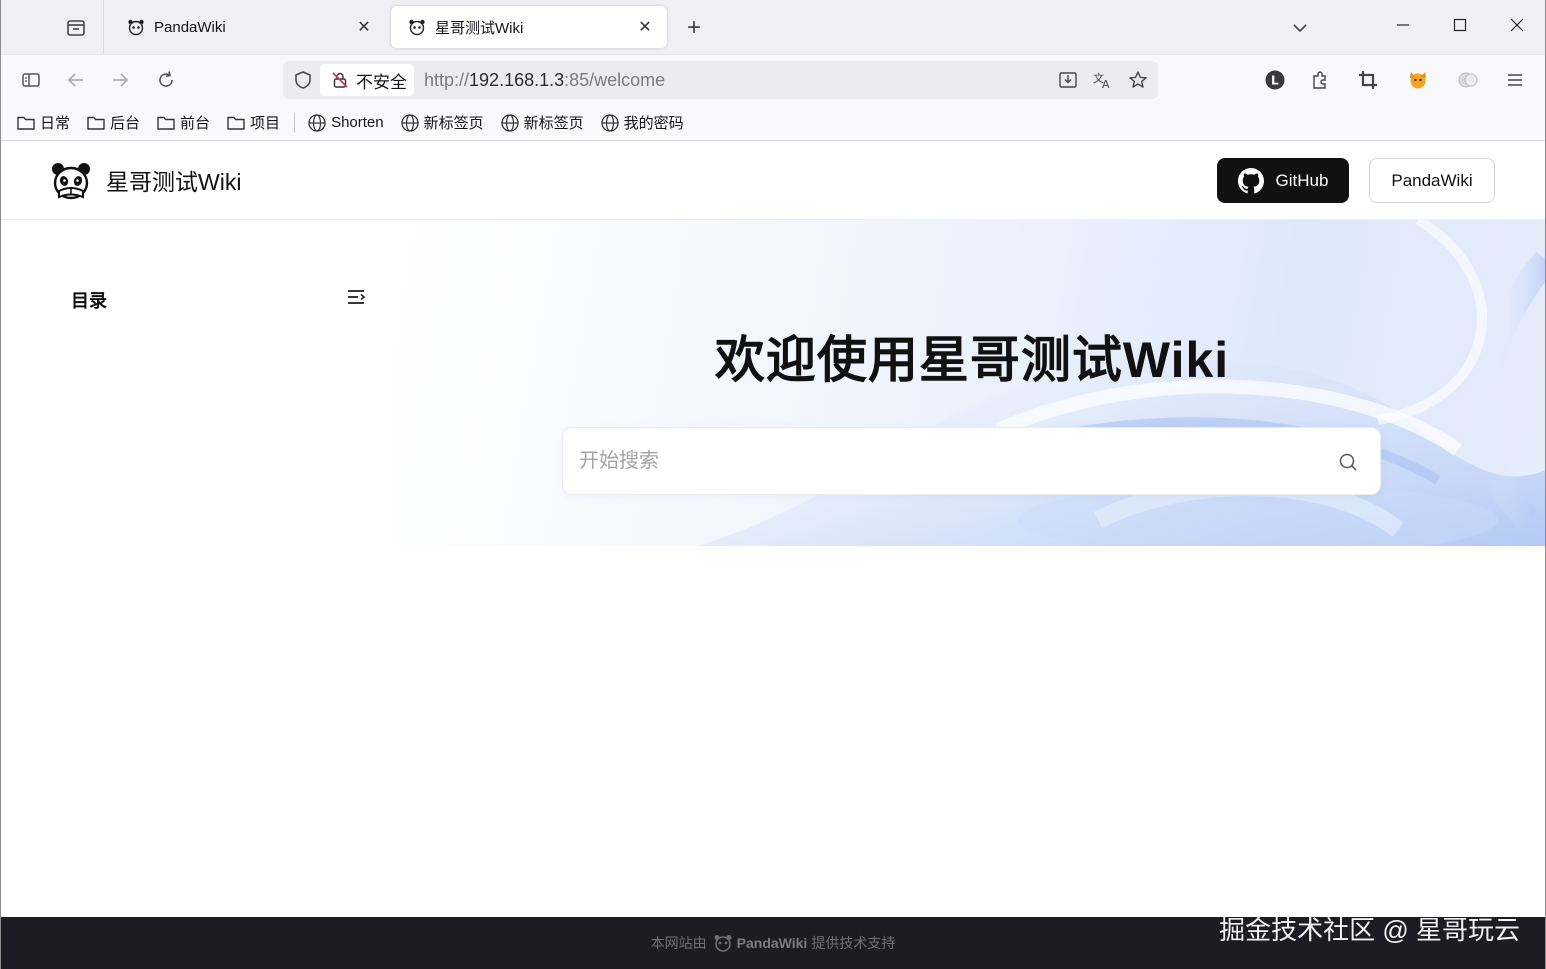  What do you see at coordinates (1348, 462) in the screenshot?
I see `search-icon` at bounding box center [1348, 462].